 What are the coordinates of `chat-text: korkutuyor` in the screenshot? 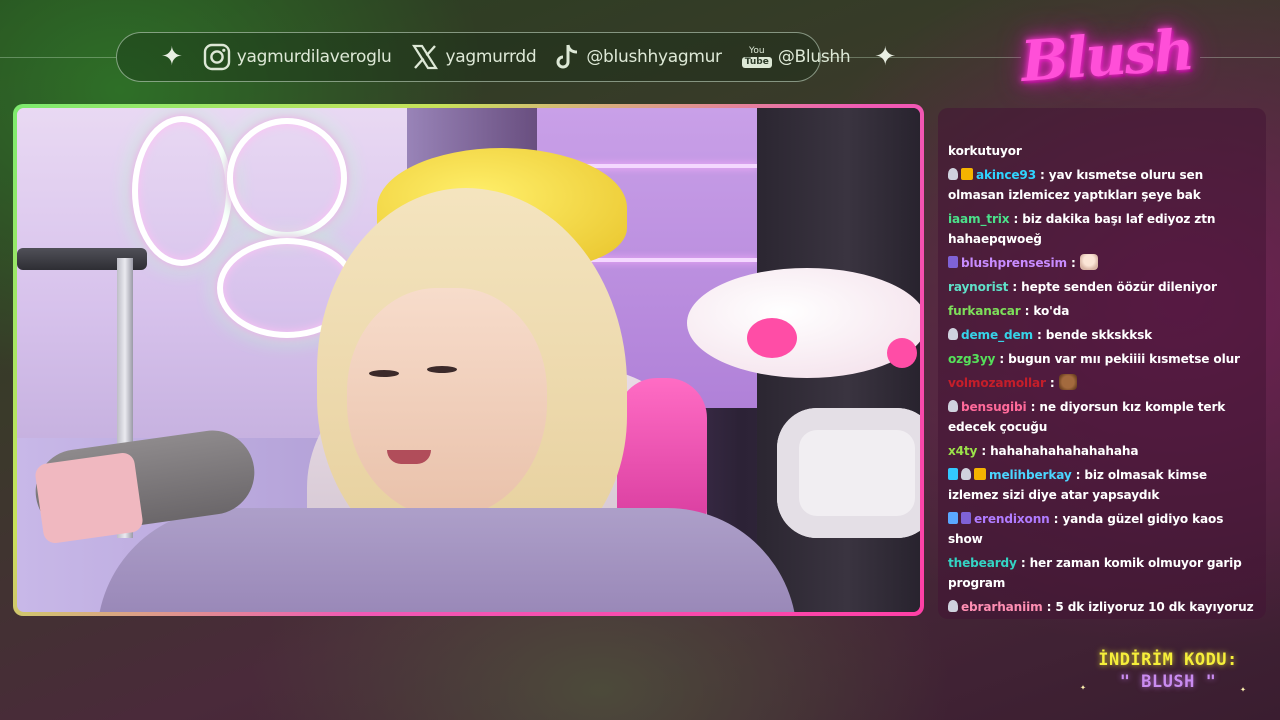 It's located at (985, 151).